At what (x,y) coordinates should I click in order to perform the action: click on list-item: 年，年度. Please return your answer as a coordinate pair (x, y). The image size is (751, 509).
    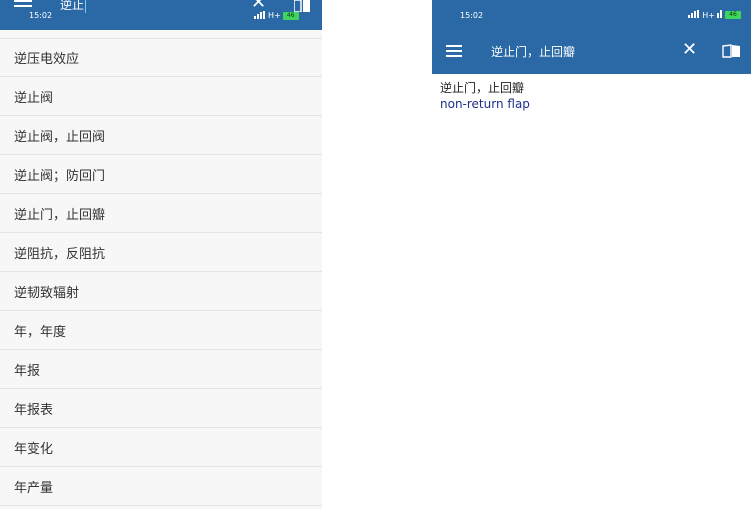
    Looking at the image, I should click on (161, 330).